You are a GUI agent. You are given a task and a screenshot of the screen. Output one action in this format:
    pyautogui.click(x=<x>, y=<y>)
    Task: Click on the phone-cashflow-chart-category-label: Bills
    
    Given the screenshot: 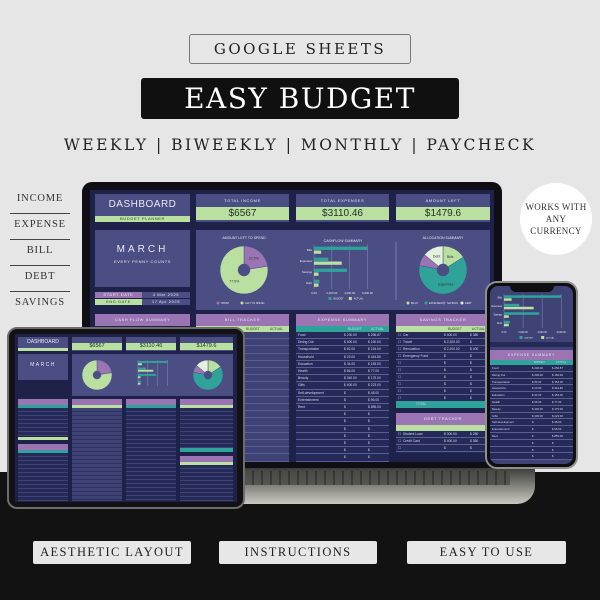 What is the action you would take?
    pyautogui.click(x=500, y=298)
    